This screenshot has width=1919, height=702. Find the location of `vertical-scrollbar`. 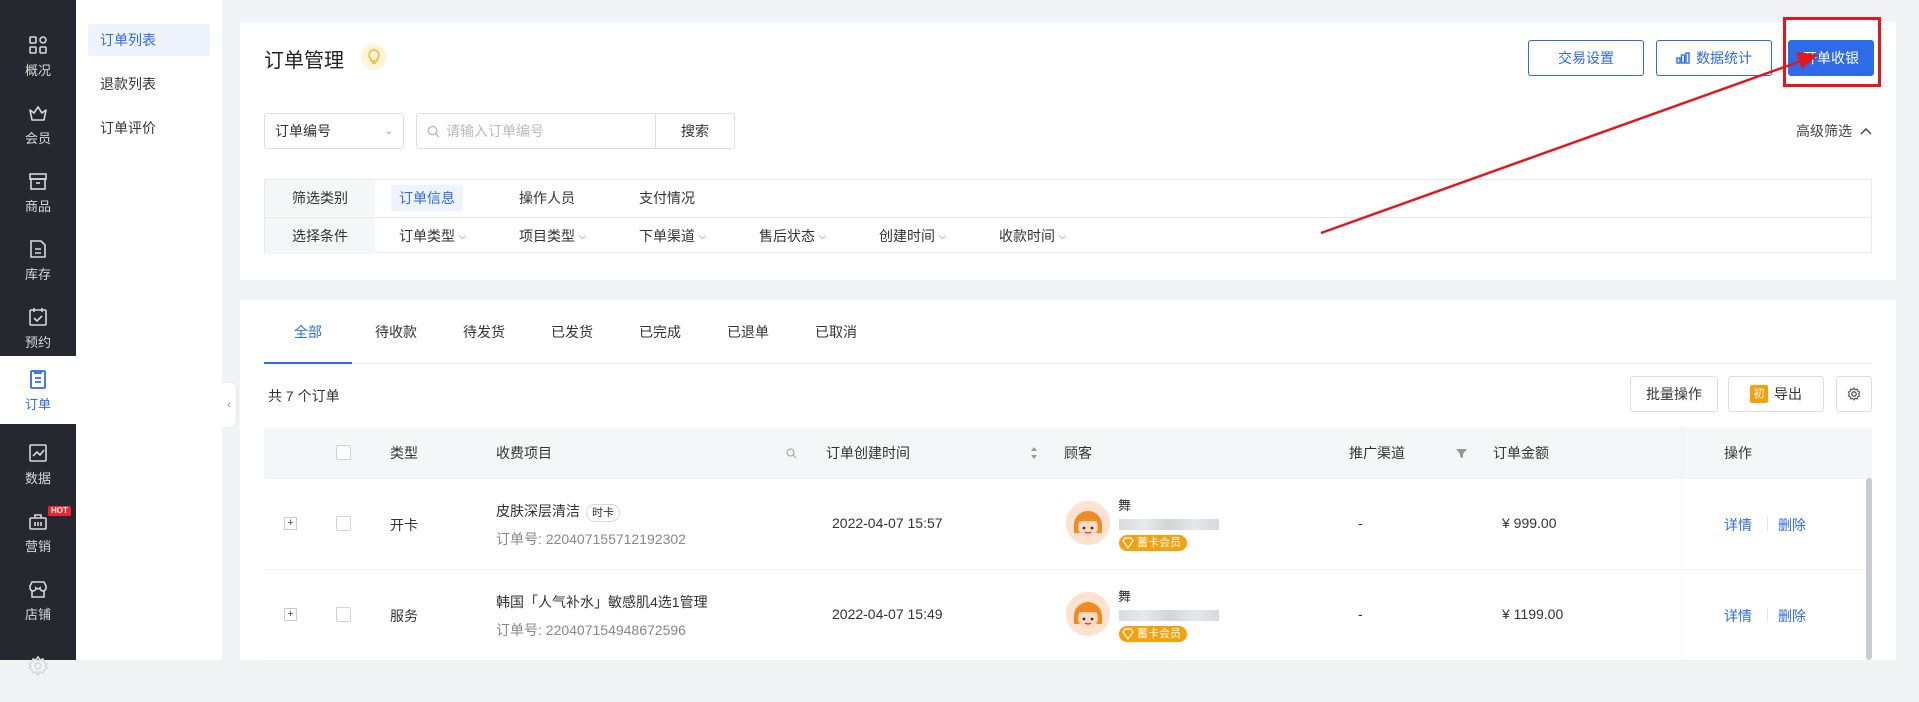

vertical-scrollbar is located at coordinates (1869, 569).